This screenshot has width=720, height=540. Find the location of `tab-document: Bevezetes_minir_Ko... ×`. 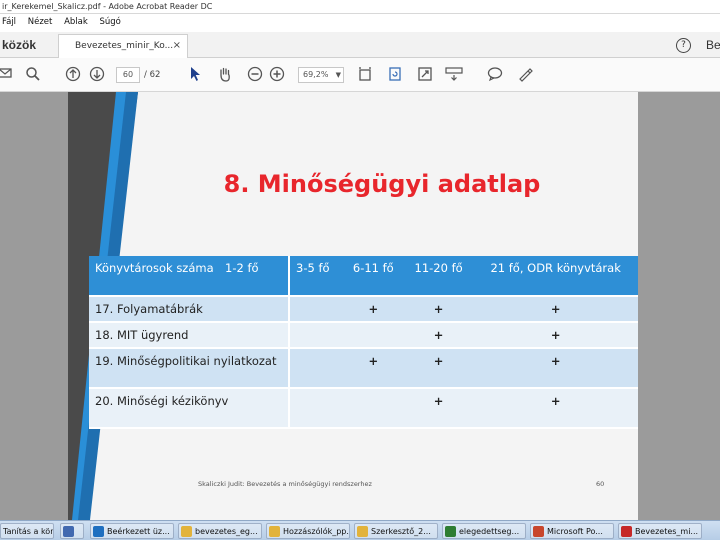

tab-document: Bevezetes_minir_Ko... × is located at coordinates (123, 46).